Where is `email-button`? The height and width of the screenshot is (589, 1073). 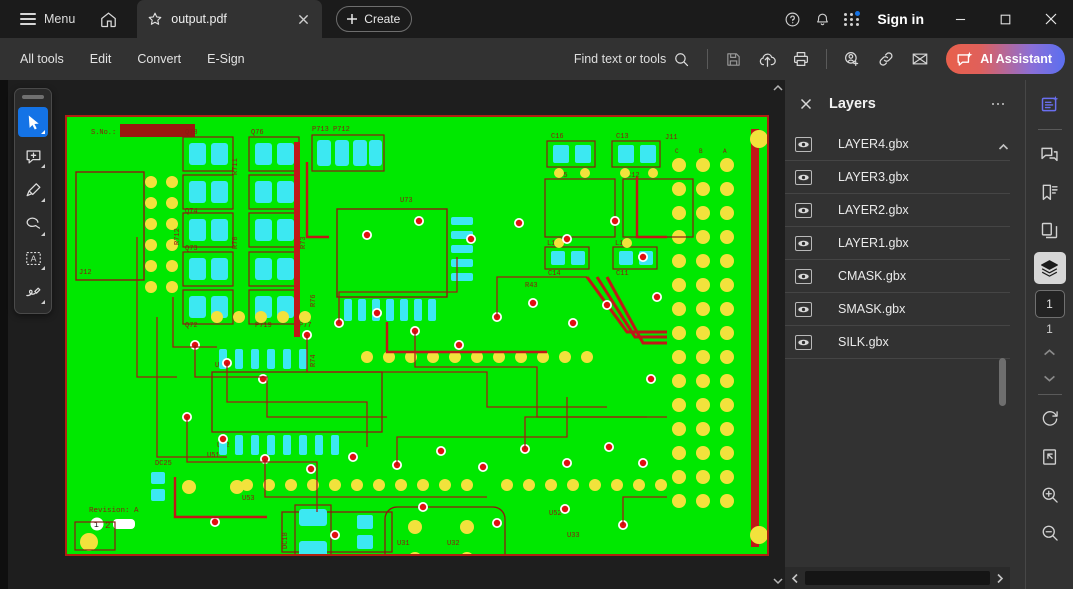
email-button is located at coordinates (920, 59).